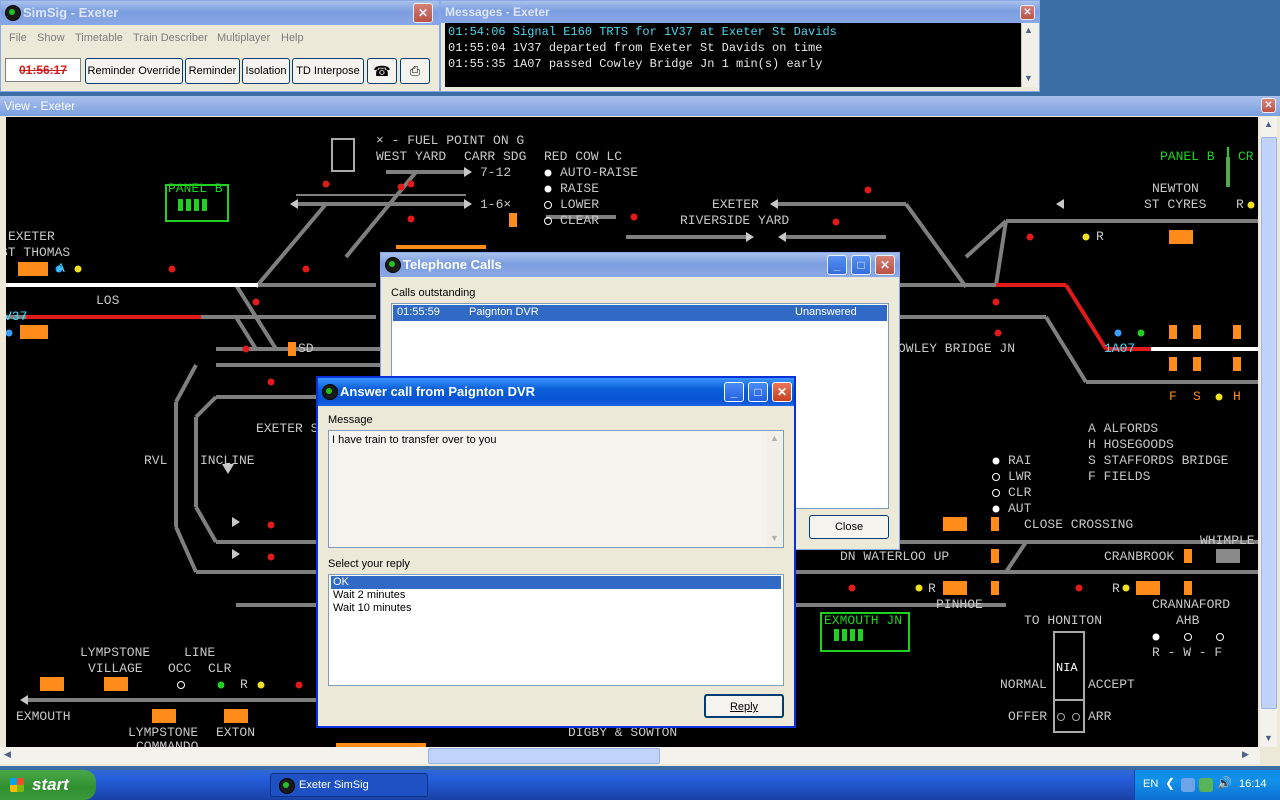  What do you see at coordinates (1268, 105) in the screenshot?
I see `view-close-button: ✕` at bounding box center [1268, 105].